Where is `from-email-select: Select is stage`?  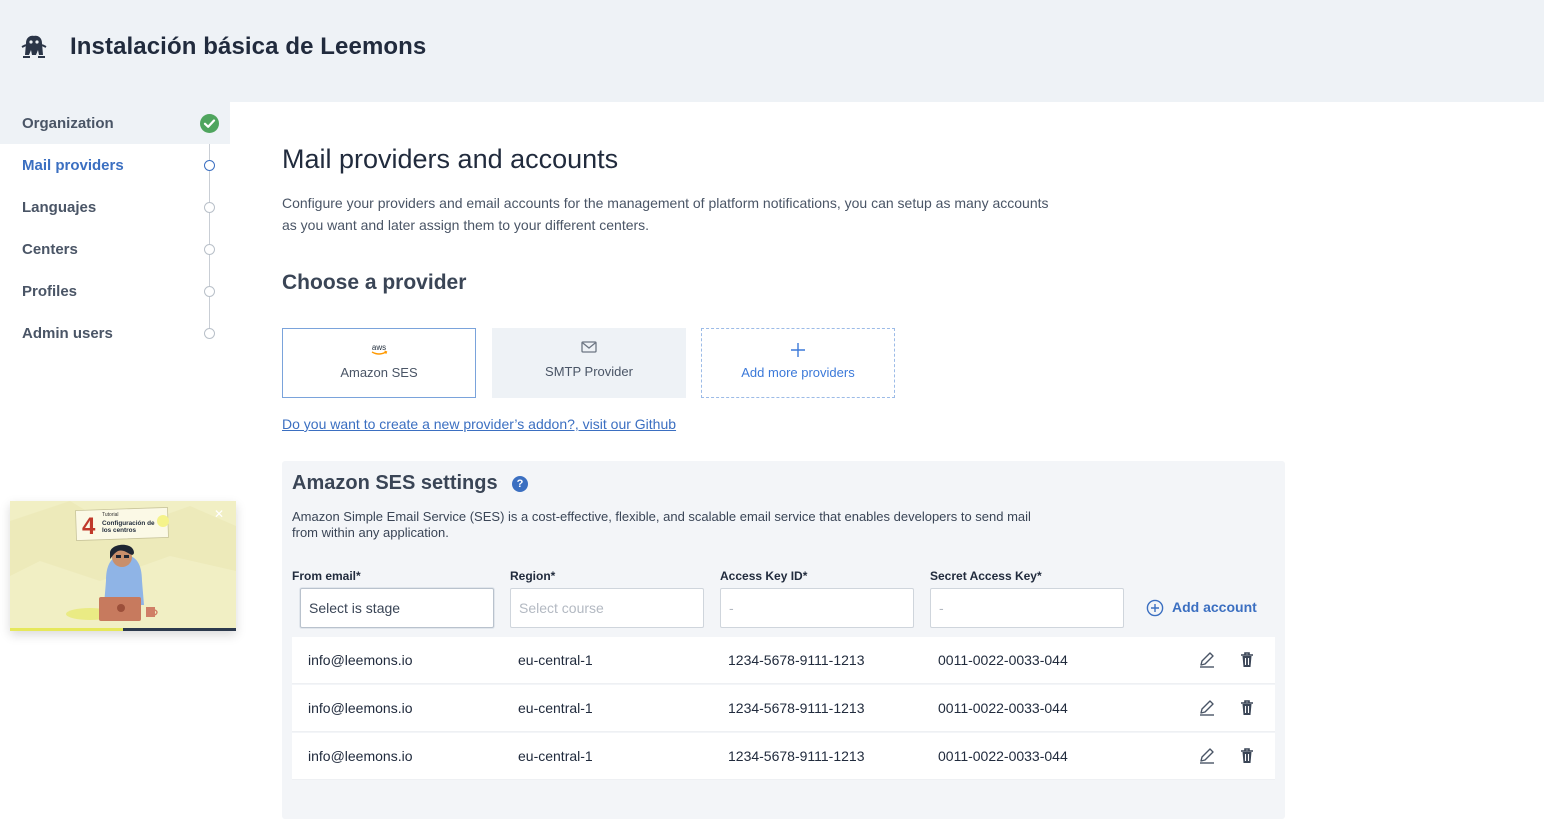 from-email-select: Select is stage is located at coordinates (397, 608).